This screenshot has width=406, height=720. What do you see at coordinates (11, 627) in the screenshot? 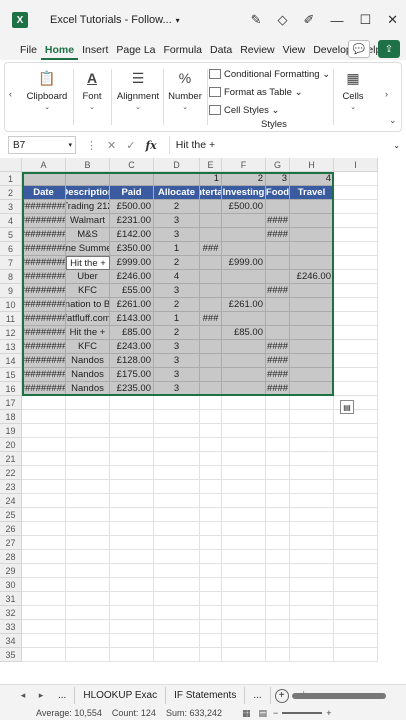
I see `row-header: 33` at bounding box center [11, 627].